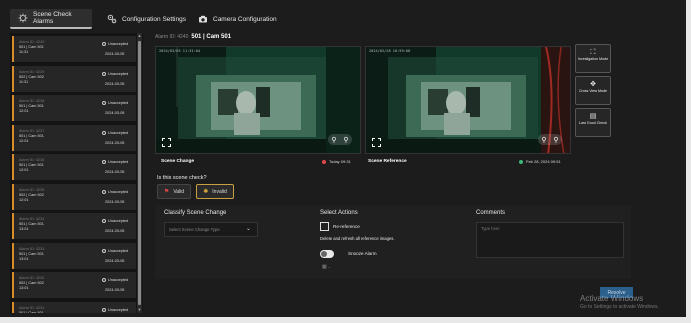 The height and width of the screenshot is (323, 691). I want to click on last-good-check-button: ▤ Last Good Check, so click(593, 122).